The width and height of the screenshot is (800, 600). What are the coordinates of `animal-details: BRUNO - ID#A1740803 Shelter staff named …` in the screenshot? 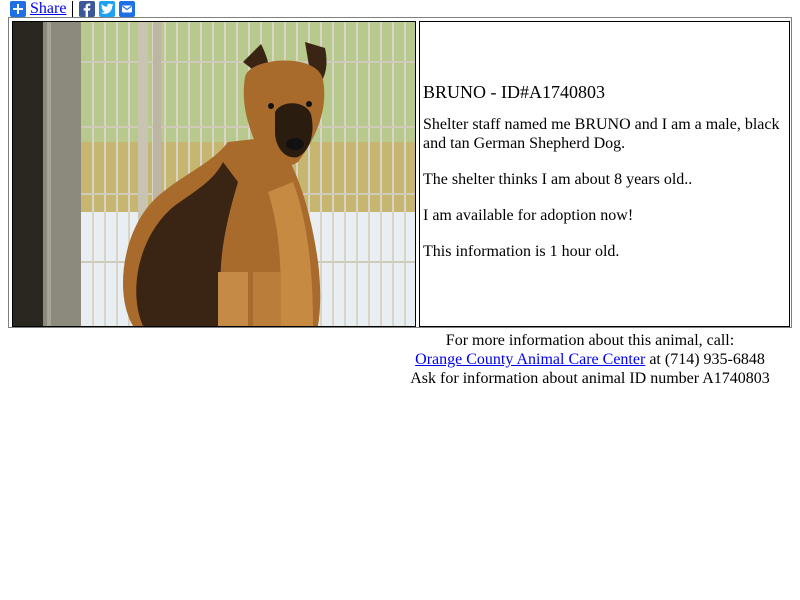 It's located at (604, 179).